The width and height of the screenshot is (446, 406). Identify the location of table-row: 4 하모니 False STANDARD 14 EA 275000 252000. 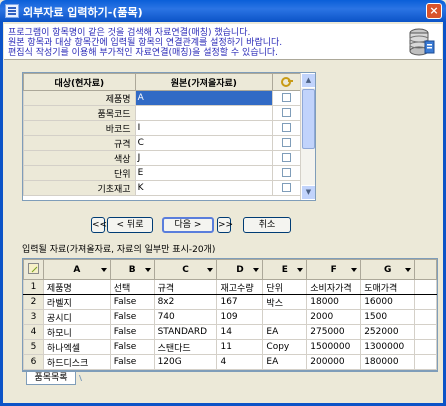
(230, 332).